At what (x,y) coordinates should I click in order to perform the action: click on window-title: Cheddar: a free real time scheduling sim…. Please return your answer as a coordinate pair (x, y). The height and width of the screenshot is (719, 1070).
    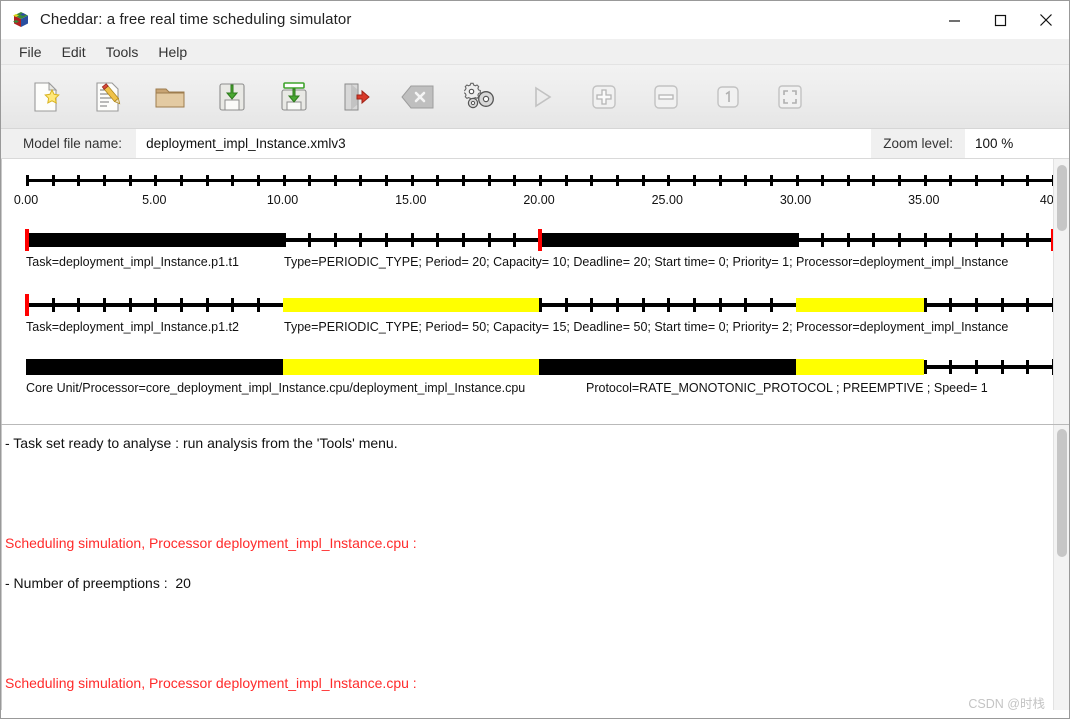
    Looking at the image, I should click on (196, 19).